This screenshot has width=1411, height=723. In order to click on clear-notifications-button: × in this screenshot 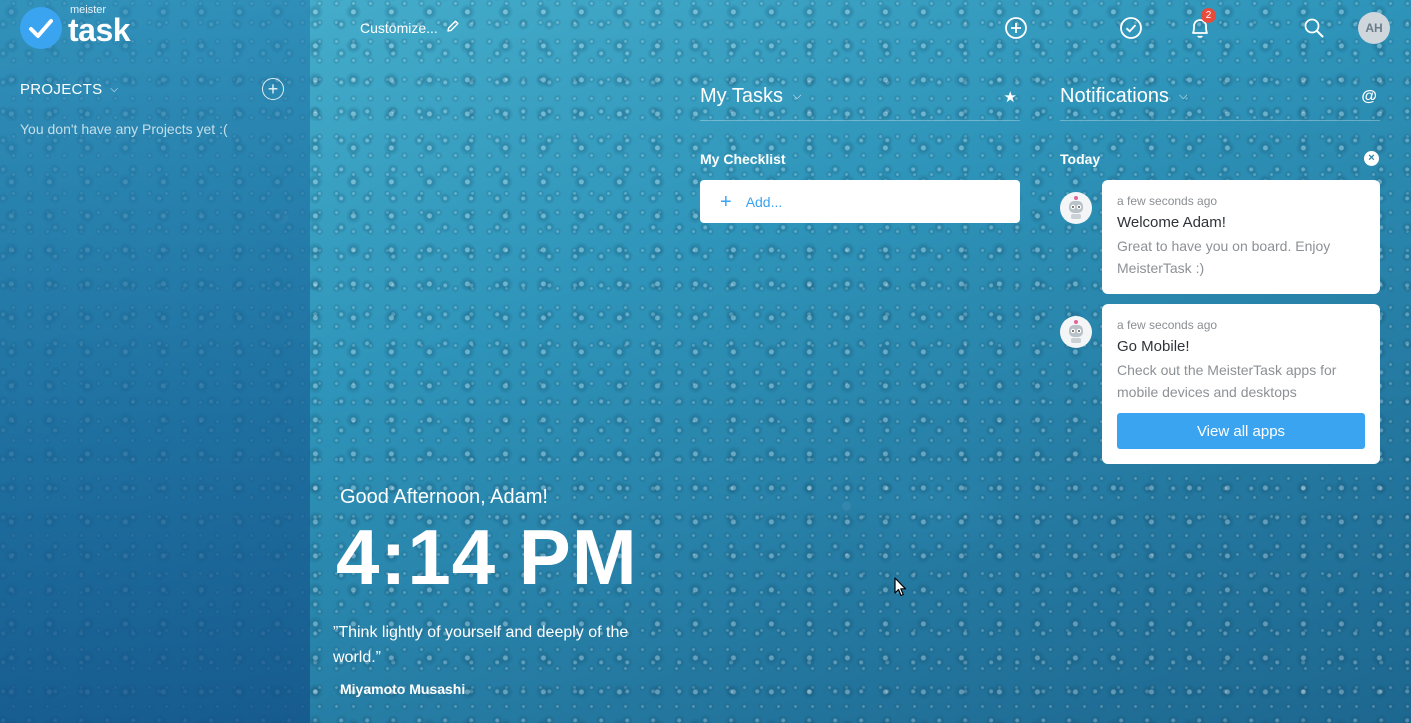, I will do `click(1371, 158)`.